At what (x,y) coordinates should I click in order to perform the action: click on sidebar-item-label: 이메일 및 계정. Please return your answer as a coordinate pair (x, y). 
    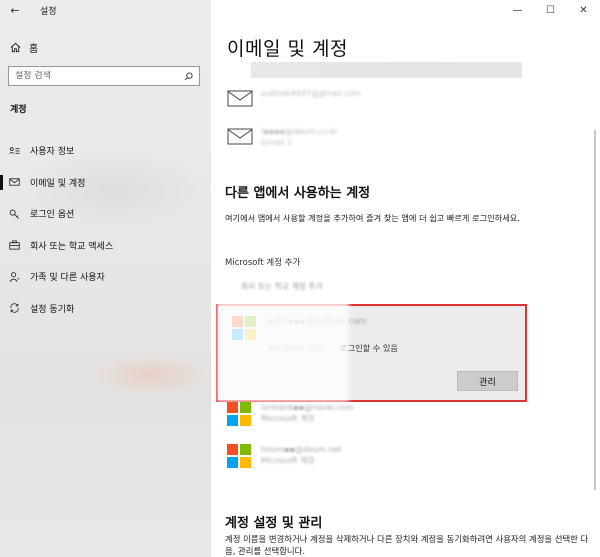
    Looking at the image, I should click on (58, 183).